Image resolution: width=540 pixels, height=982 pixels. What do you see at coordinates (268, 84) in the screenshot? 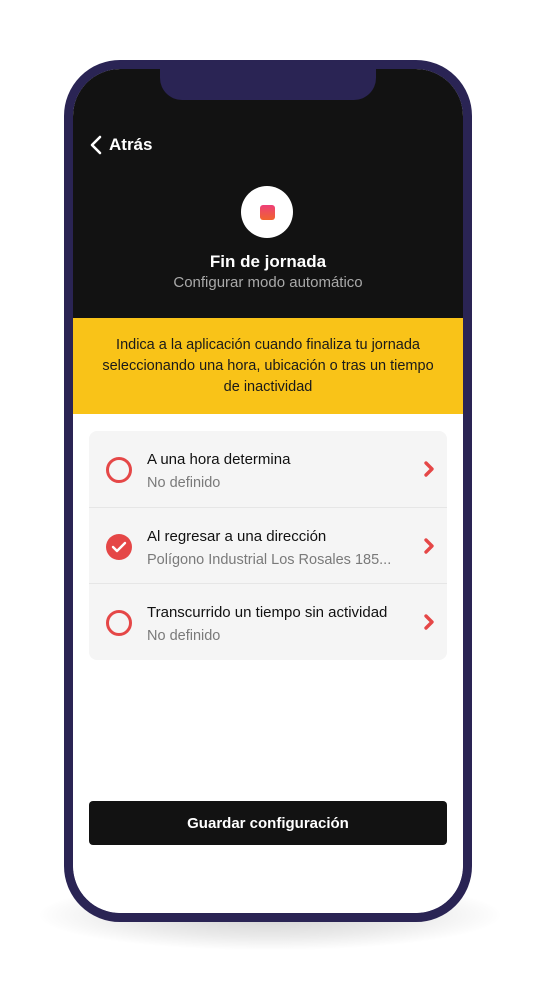
I see `phone-notch` at bounding box center [268, 84].